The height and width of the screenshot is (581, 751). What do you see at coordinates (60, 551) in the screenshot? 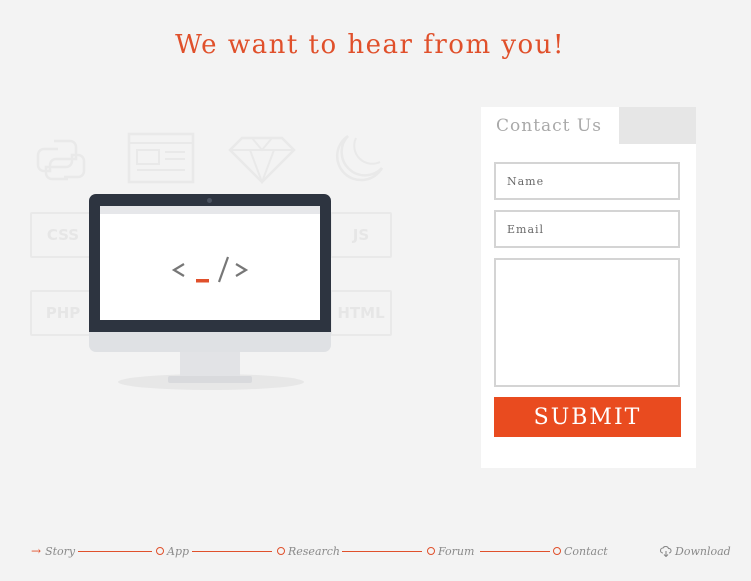
I see `nav-item-label: Story` at bounding box center [60, 551].